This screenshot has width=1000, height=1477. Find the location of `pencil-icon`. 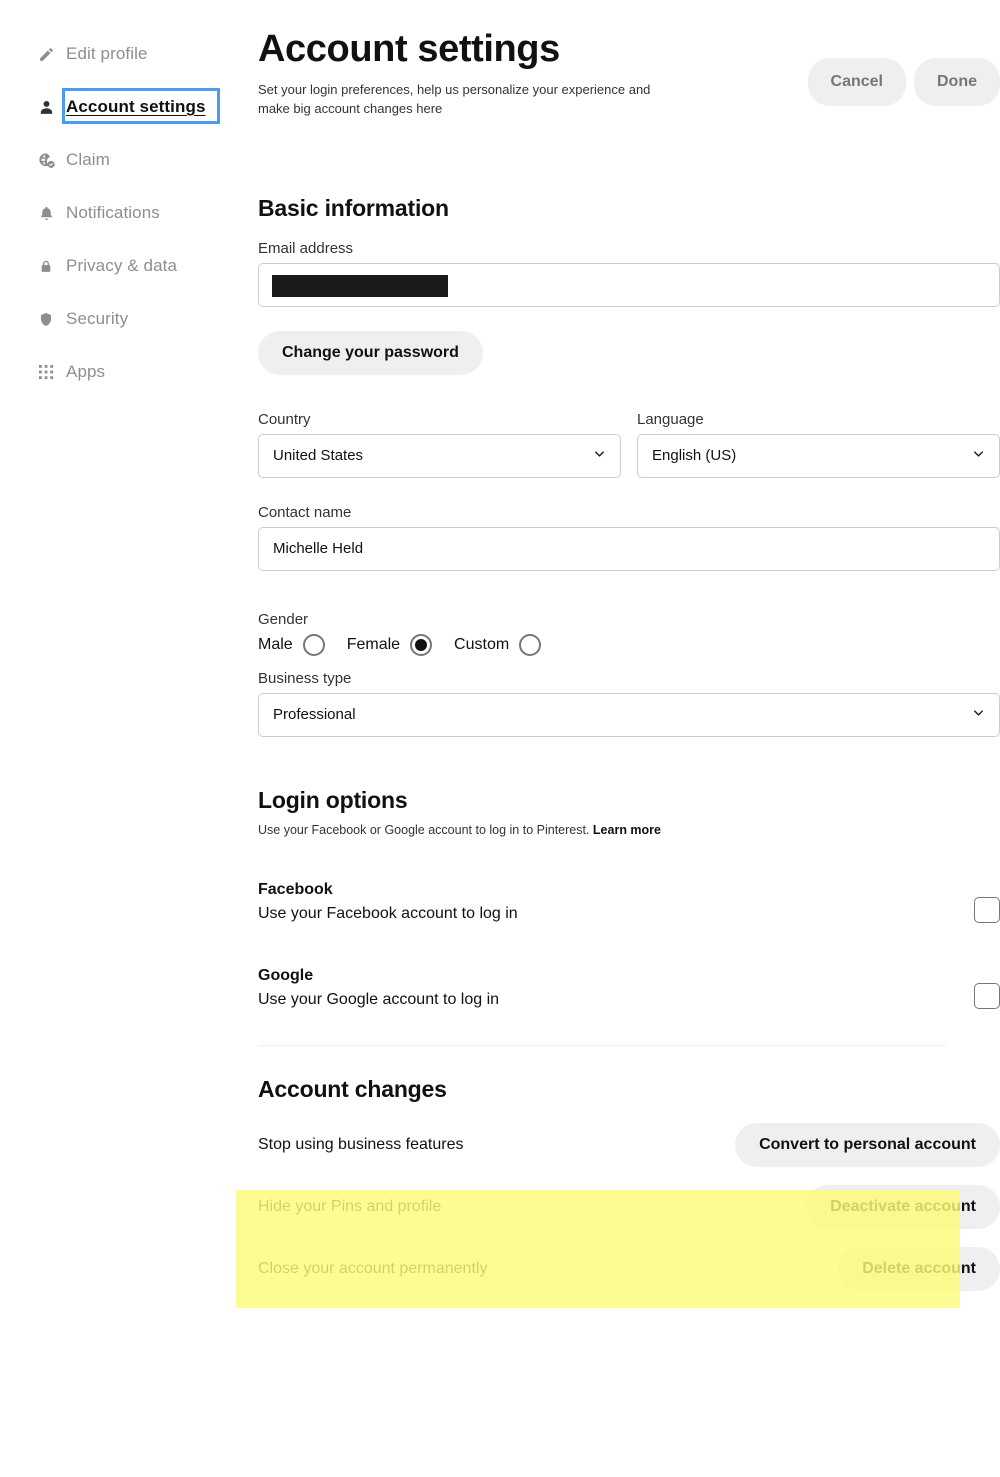

pencil-icon is located at coordinates (46, 54).